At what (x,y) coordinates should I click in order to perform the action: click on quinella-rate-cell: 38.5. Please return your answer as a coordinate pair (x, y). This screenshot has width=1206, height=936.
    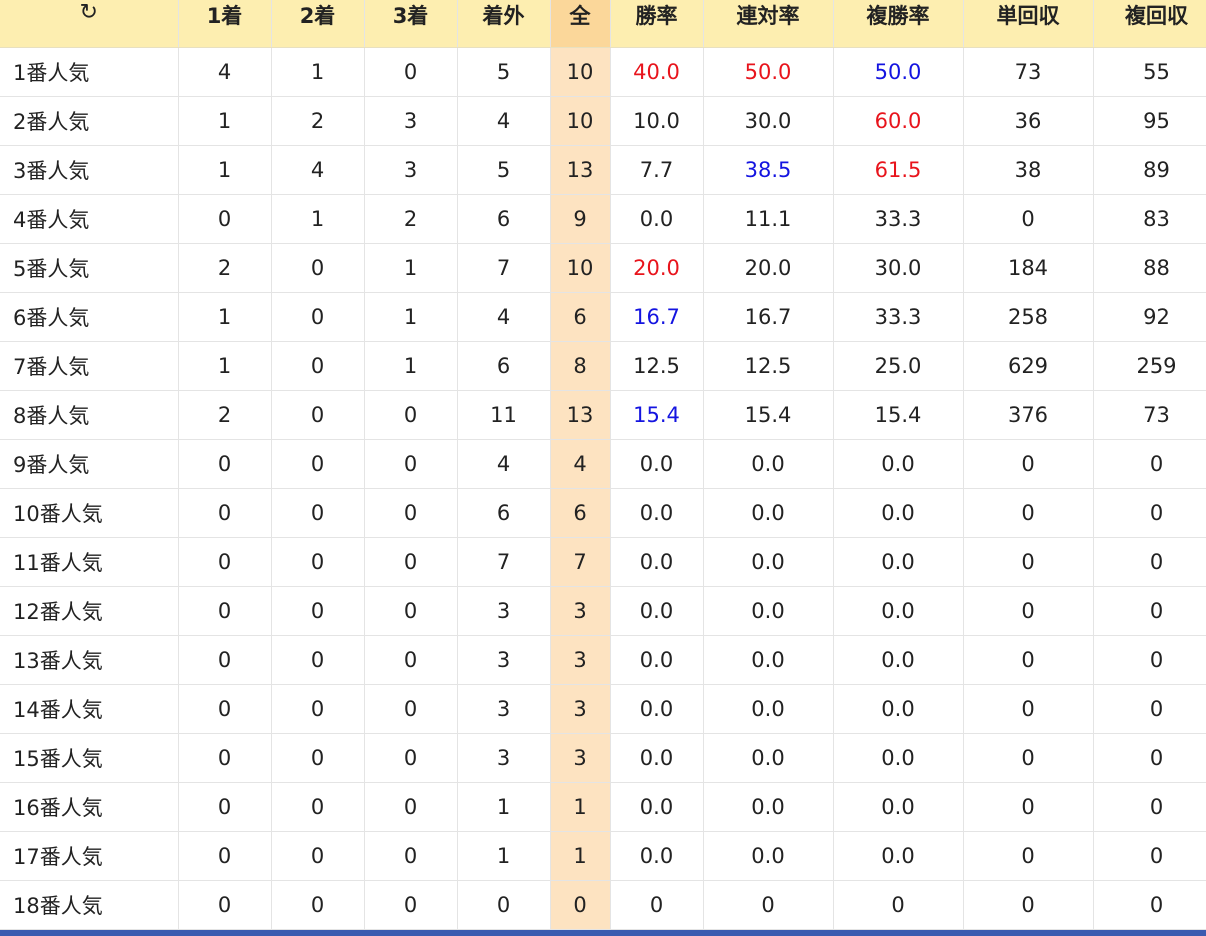
    Looking at the image, I should click on (768, 170).